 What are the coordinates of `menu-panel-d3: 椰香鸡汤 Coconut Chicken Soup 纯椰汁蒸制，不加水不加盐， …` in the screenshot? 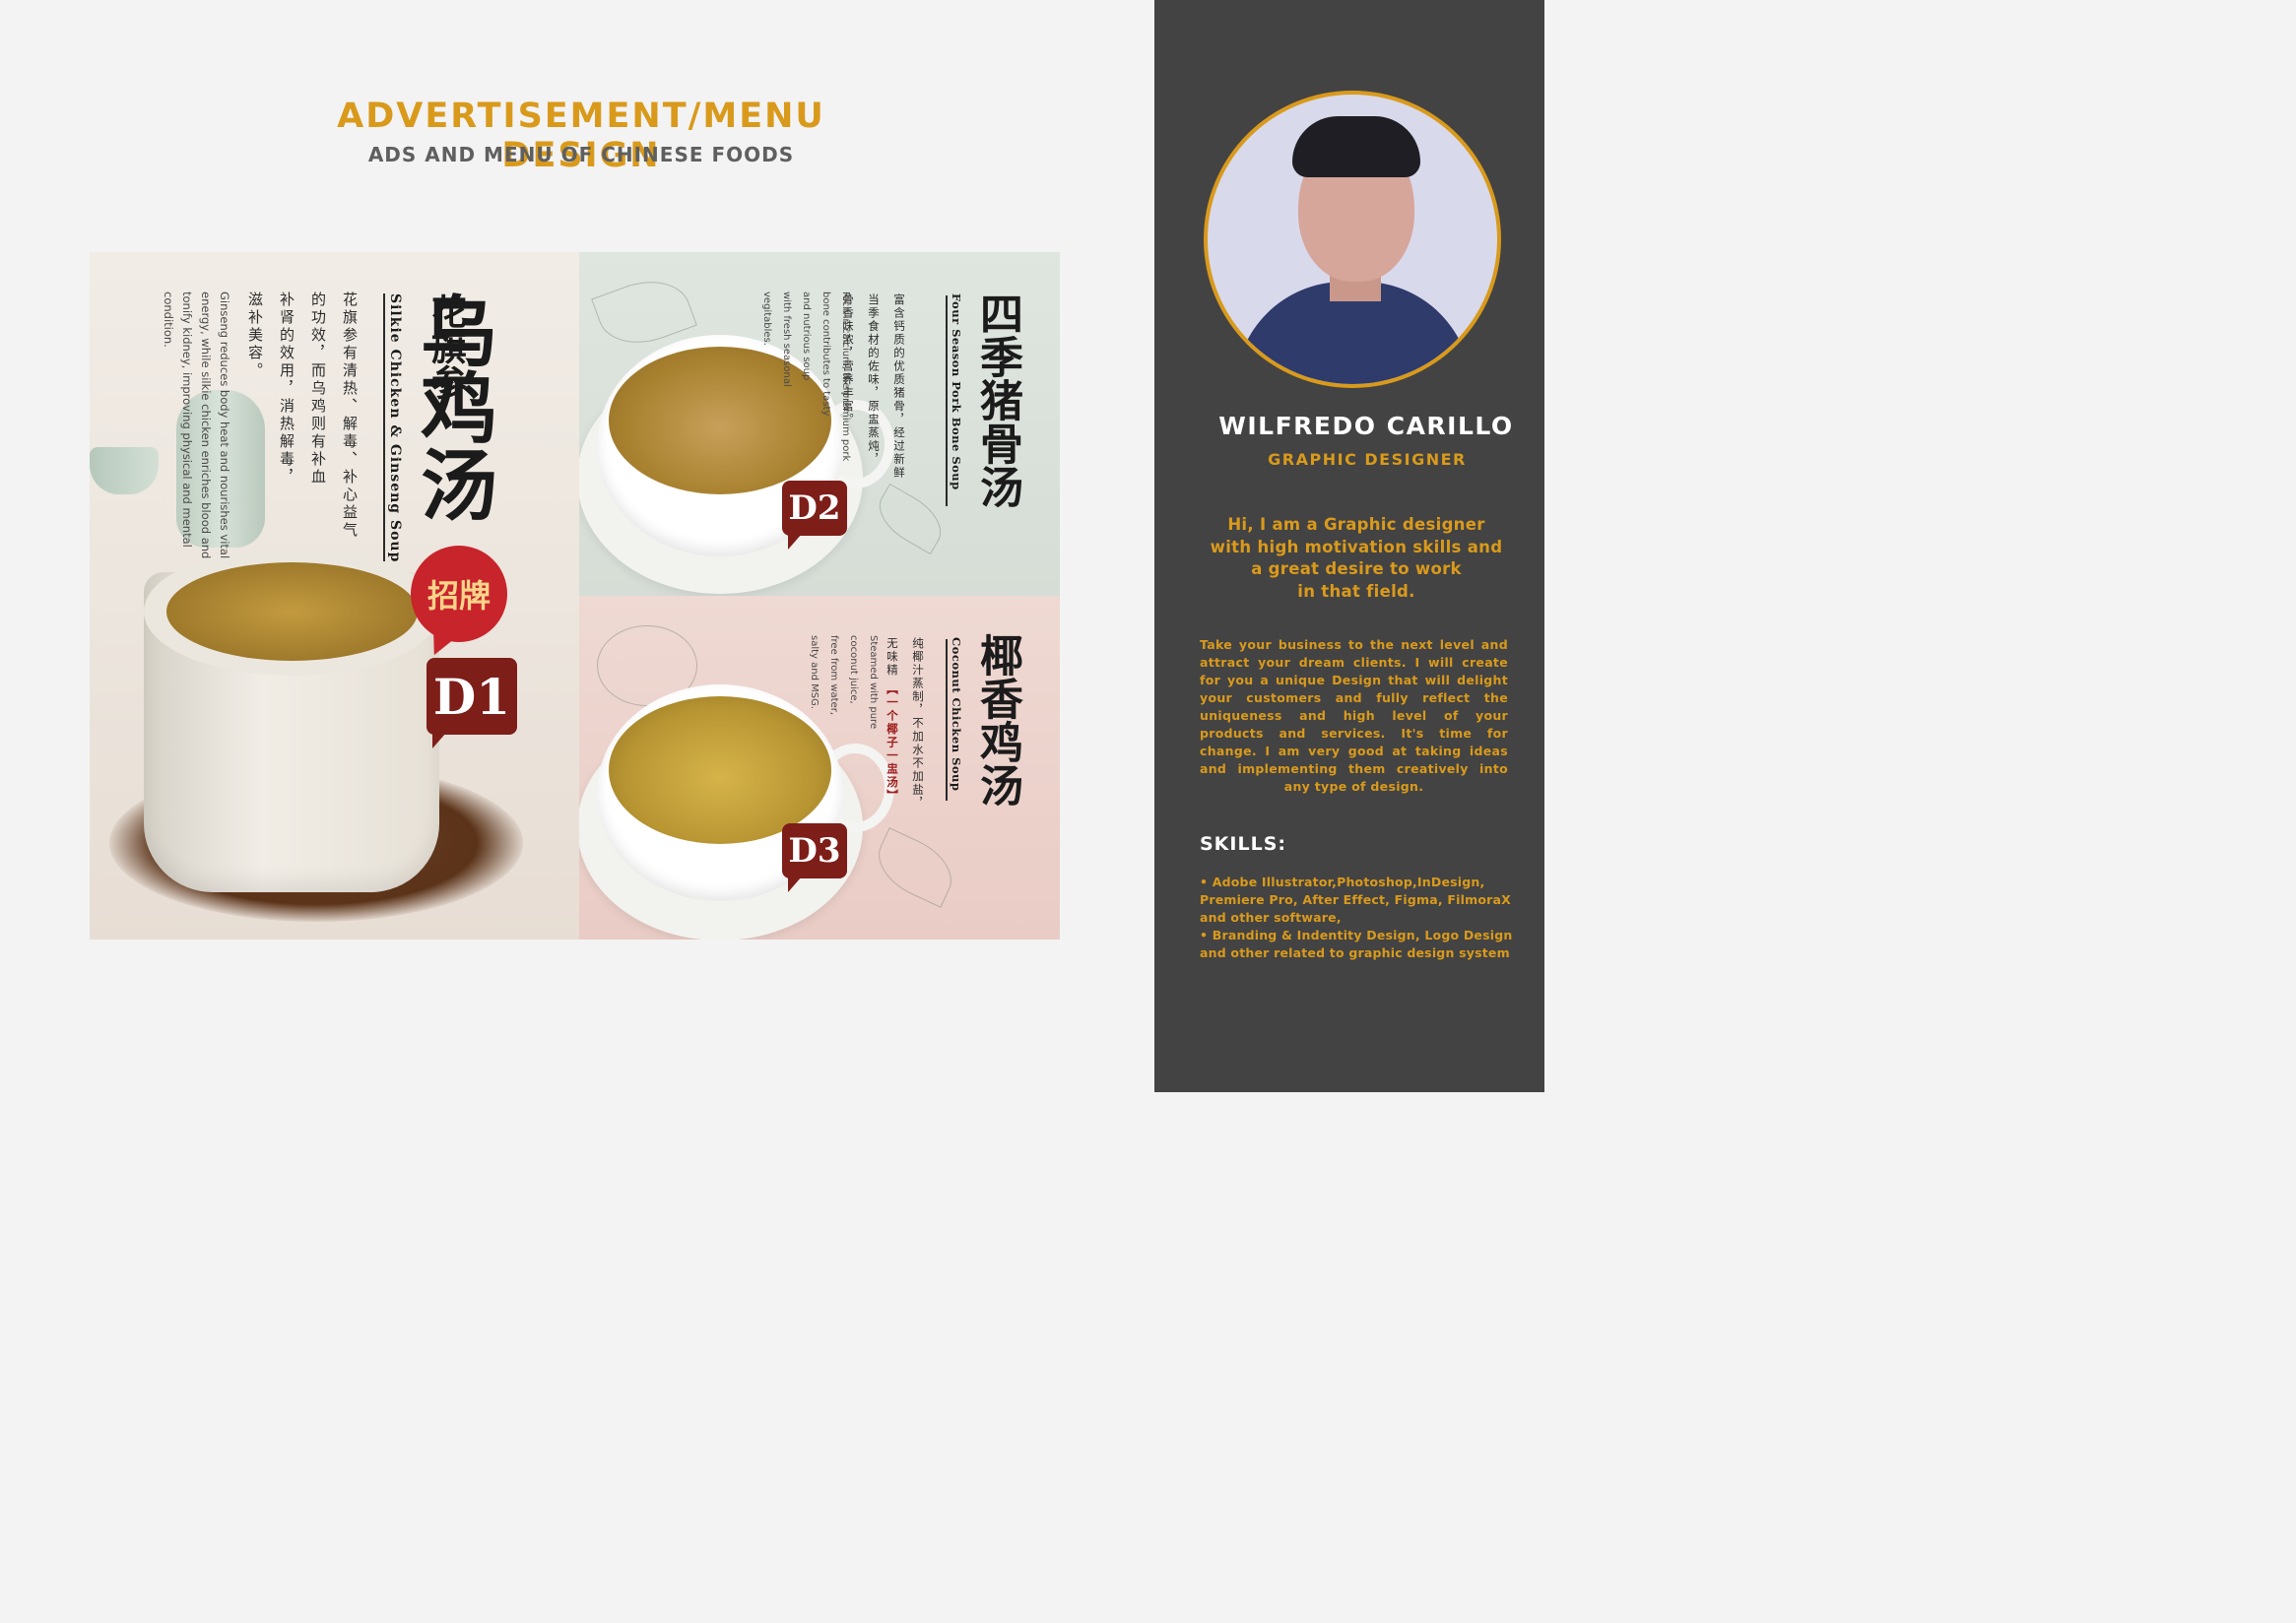 It's located at (819, 768).